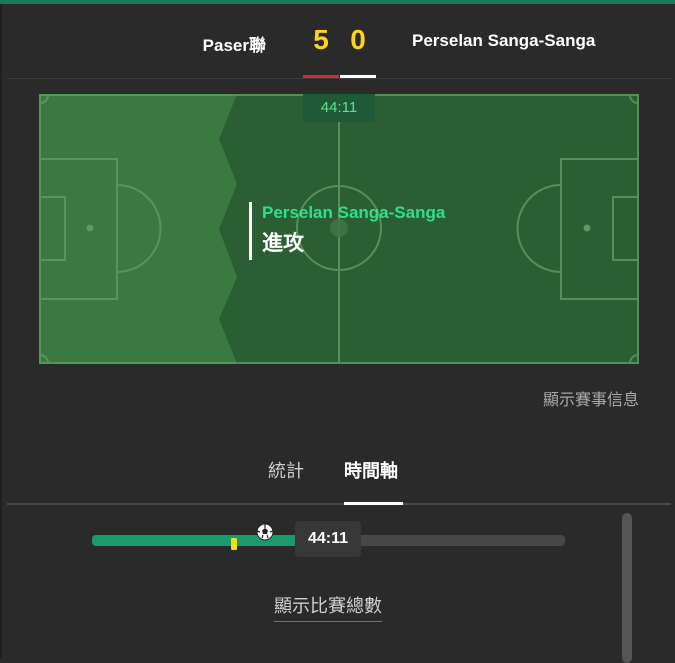 The width and height of the screenshot is (675, 663). I want to click on event-action: 進攻, so click(283, 243).